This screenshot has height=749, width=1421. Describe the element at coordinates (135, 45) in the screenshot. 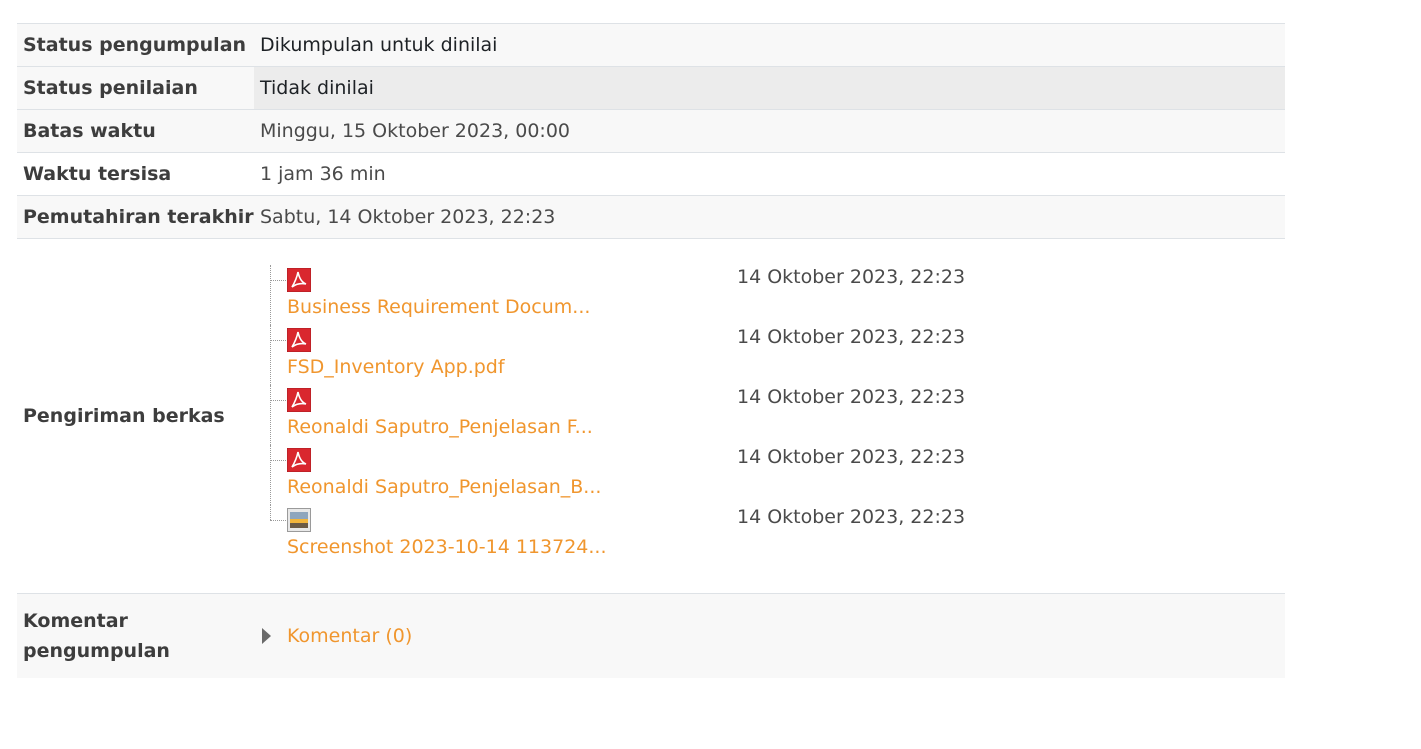

I see `row-label: Status pengumpulan` at that location.